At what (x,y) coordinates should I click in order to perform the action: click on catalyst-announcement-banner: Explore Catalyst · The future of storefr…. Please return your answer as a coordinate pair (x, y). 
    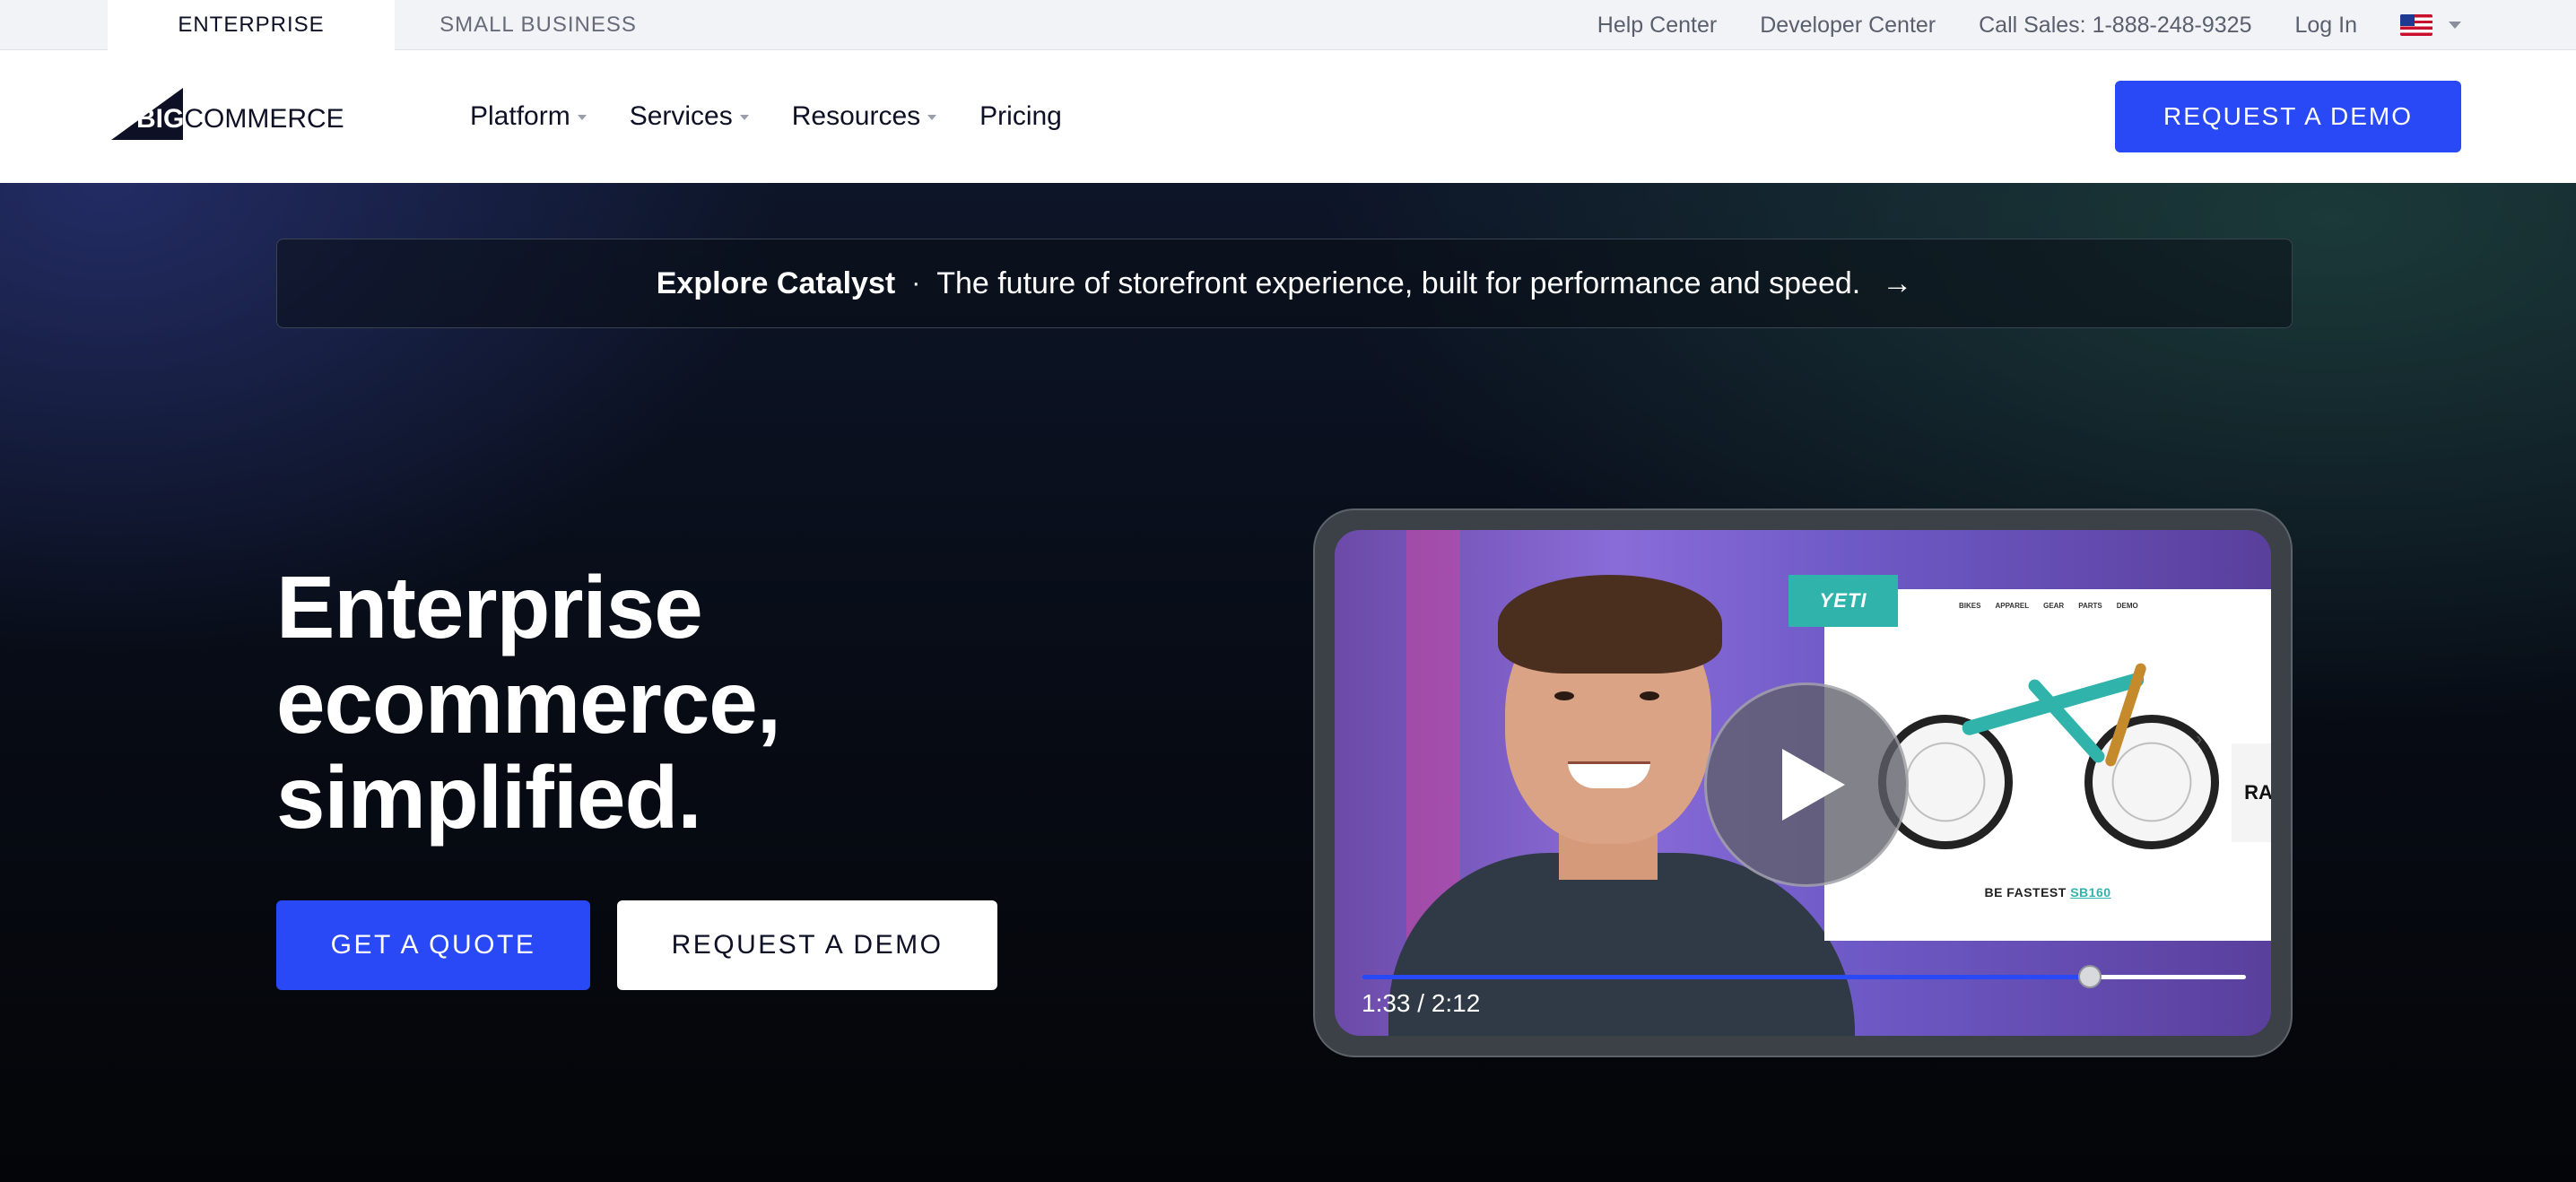
    Looking at the image, I should click on (1284, 283).